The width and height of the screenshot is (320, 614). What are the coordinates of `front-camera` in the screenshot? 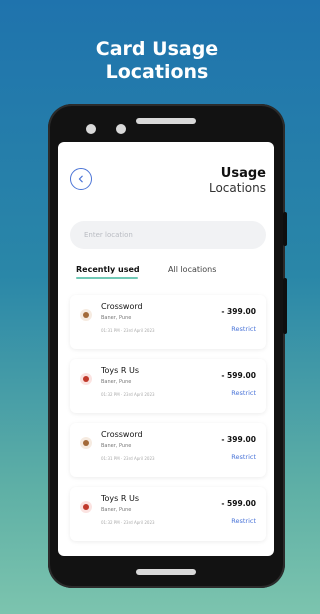 It's located at (91, 129).